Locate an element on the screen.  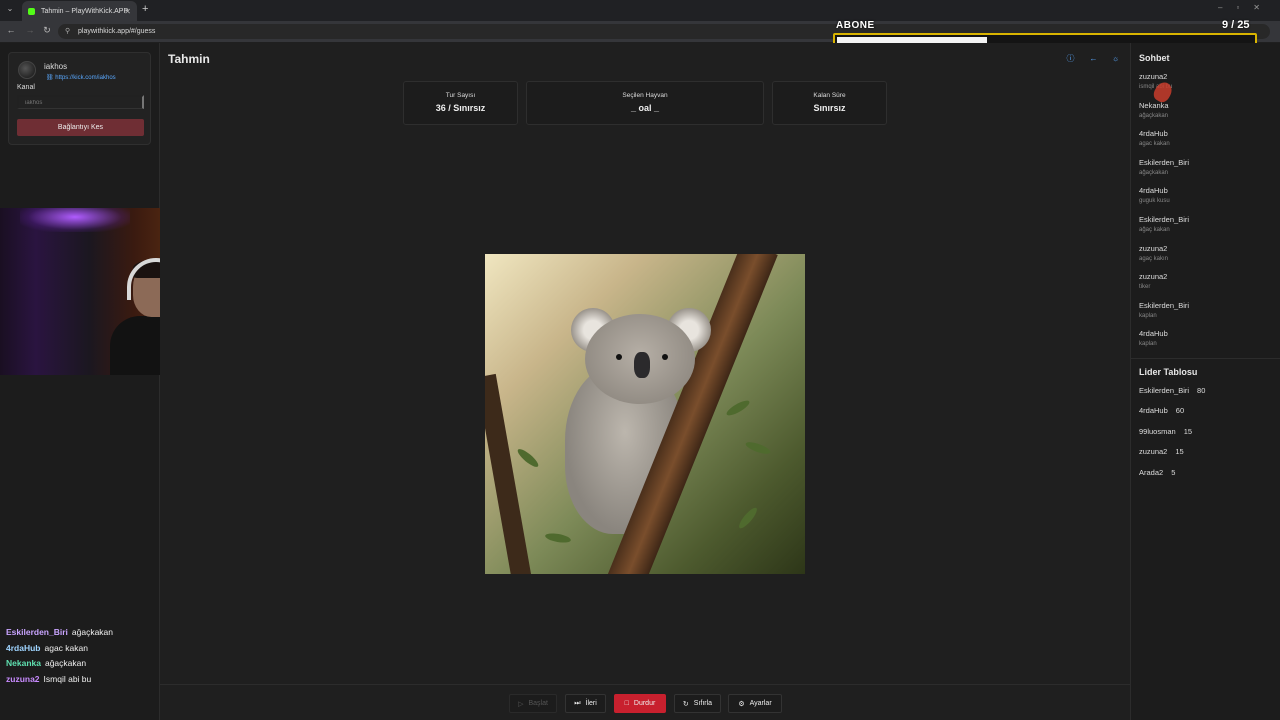
close-tab-icon: ✕ is located at coordinates (127, 11).